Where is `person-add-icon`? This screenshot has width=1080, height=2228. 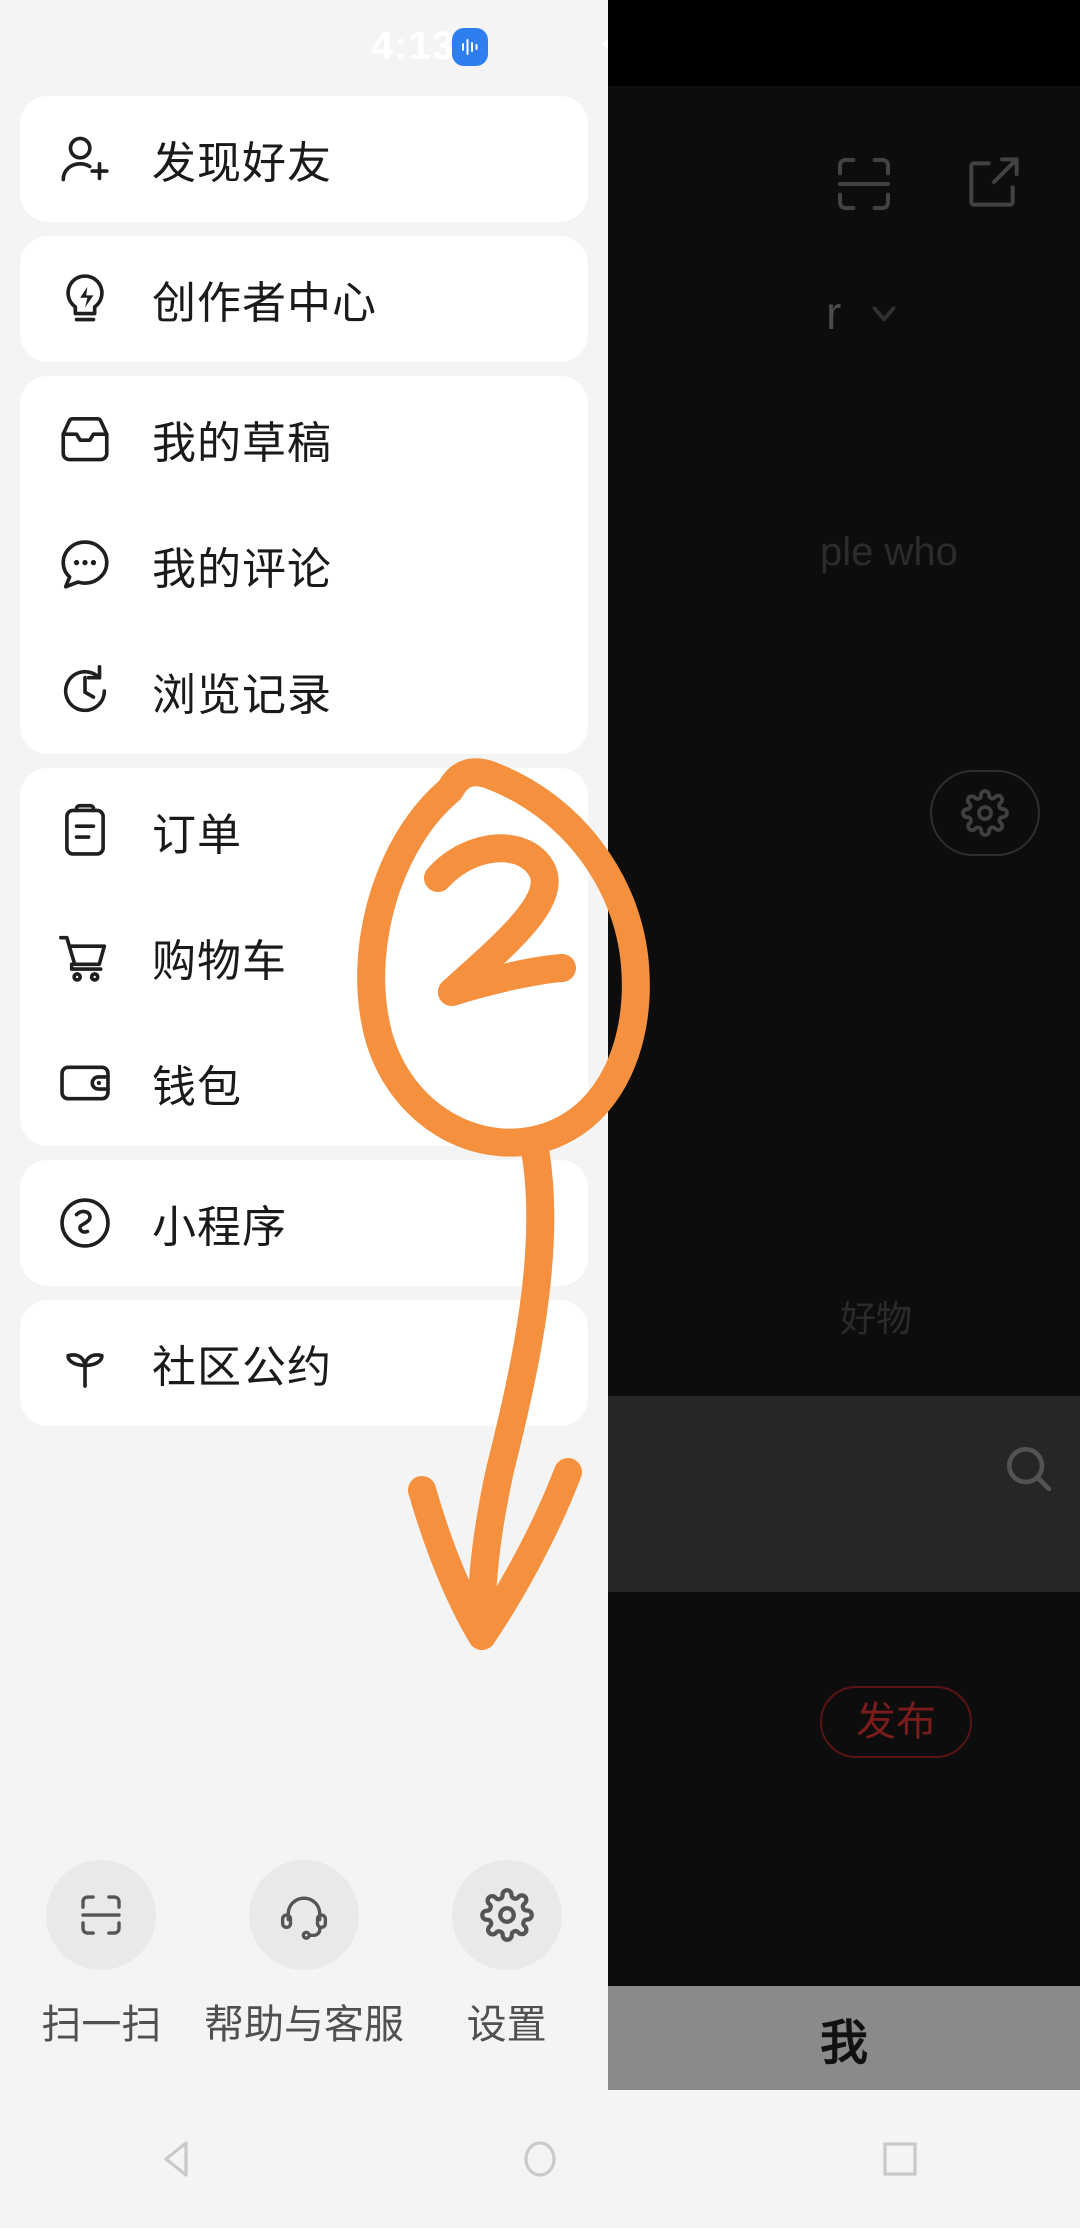 person-add-icon is located at coordinates (85, 159).